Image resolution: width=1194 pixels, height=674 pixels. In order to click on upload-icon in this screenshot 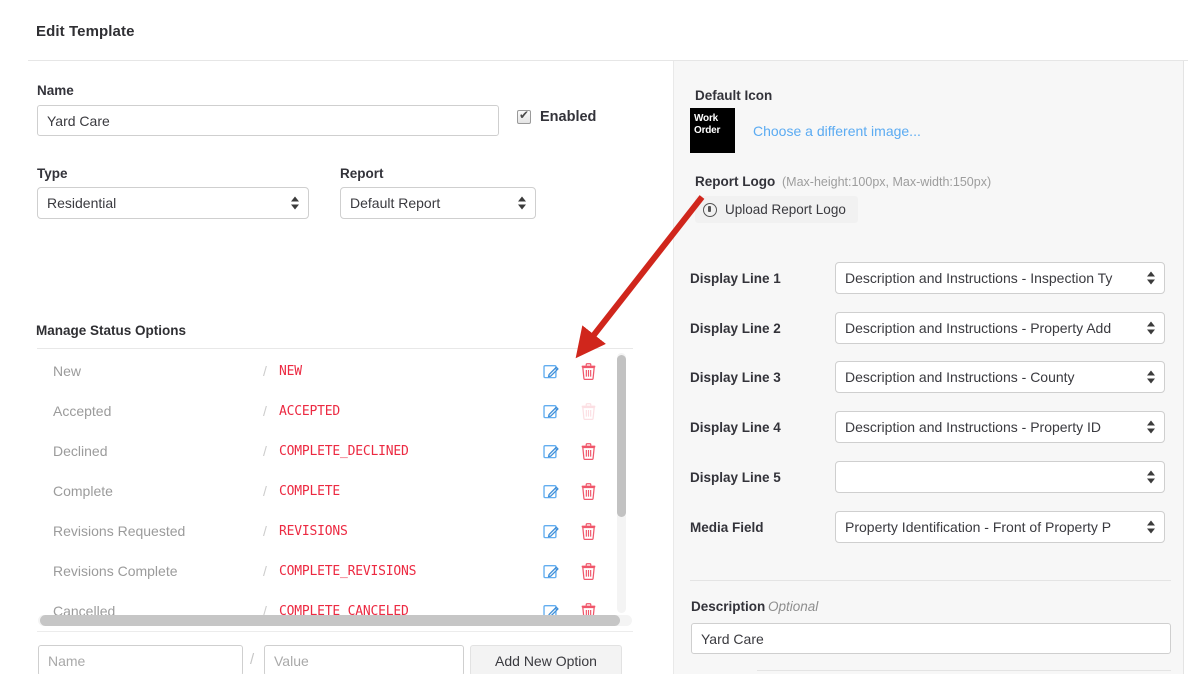, I will do `click(710, 209)`.